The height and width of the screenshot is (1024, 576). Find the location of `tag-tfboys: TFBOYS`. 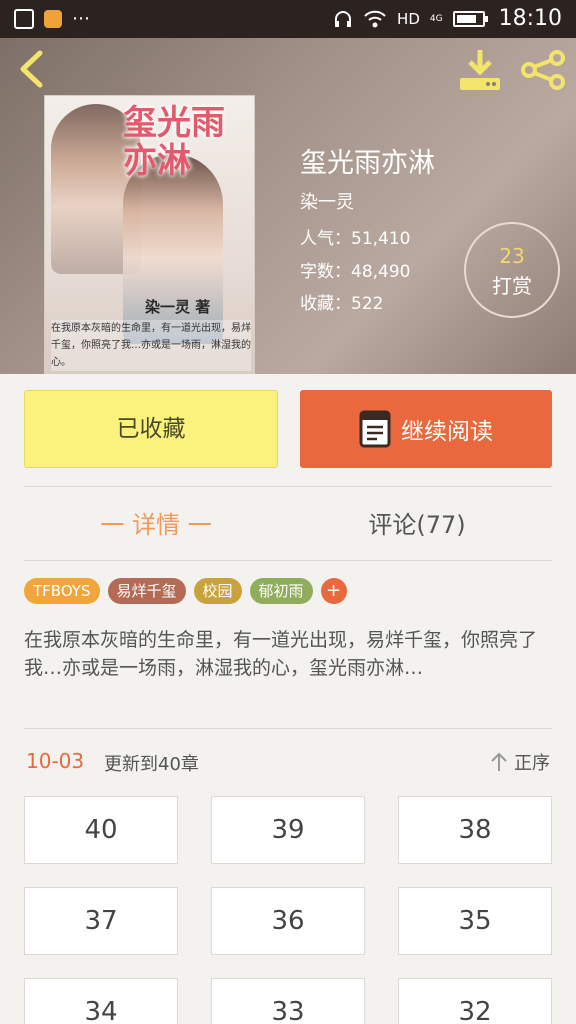

tag-tfboys: TFBOYS is located at coordinates (62, 591).